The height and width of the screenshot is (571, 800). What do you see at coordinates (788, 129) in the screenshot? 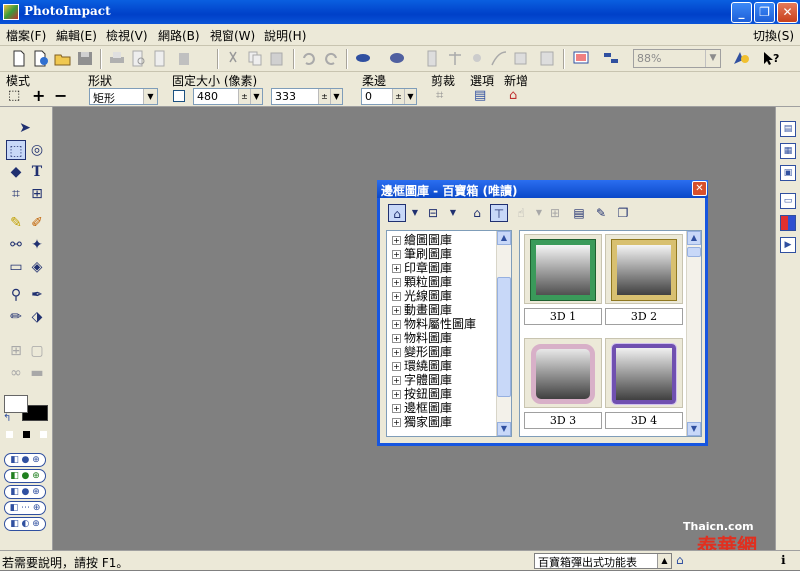
I see `easy-palette-icon: ▤` at bounding box center [788, 129].